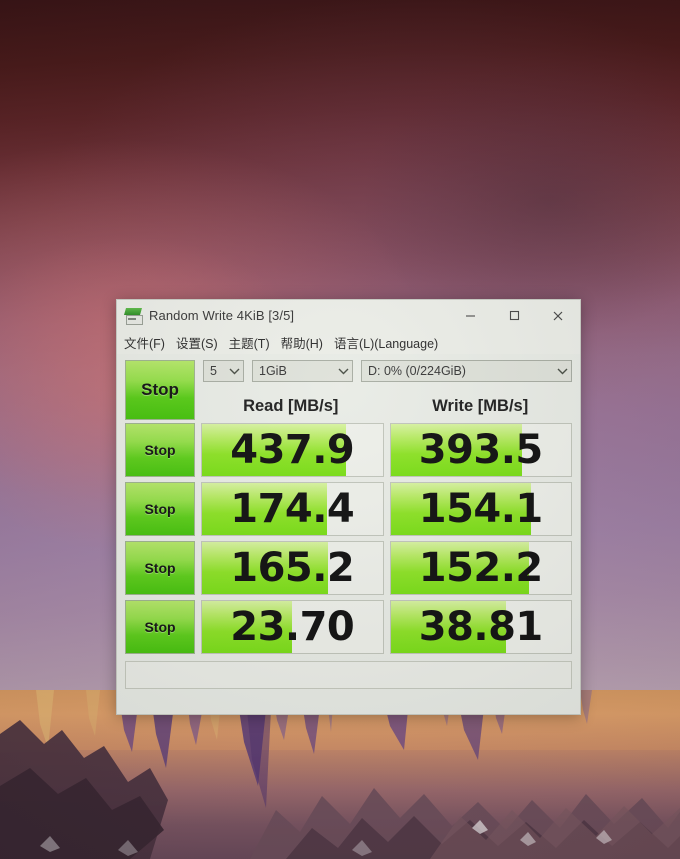  I want to click on menu-item-help: 帮助(H), so click(302, 342).